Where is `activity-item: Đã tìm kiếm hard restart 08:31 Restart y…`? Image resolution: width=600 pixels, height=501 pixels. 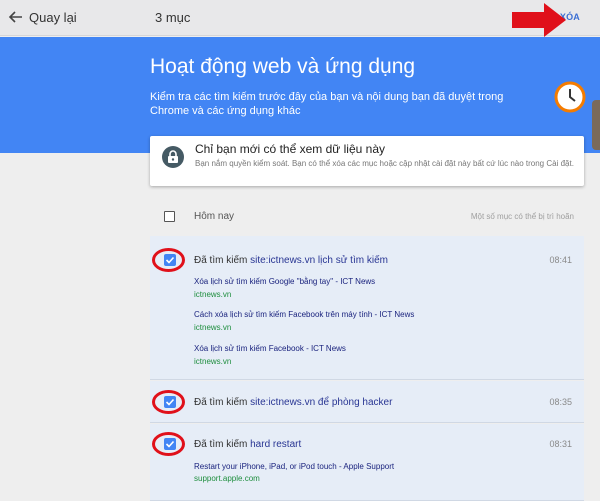
activity-item: Đã tìm kiếm hard restart 08:31 Restart y… is located at coordinates (367, 462).